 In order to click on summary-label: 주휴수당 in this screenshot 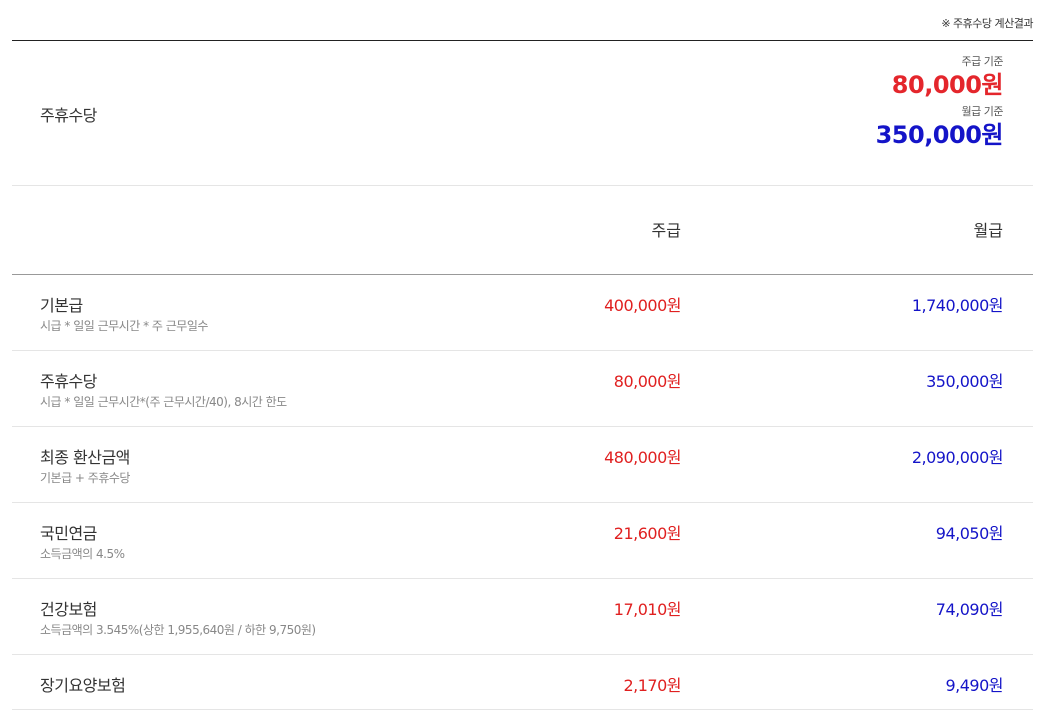, I will do `click(68, 115)`.